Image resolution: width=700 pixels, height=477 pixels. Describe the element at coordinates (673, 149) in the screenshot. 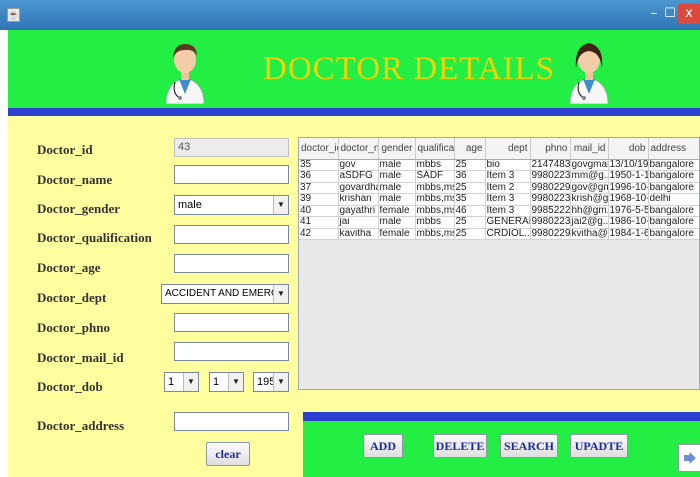

I see `column-header: address` at that location.